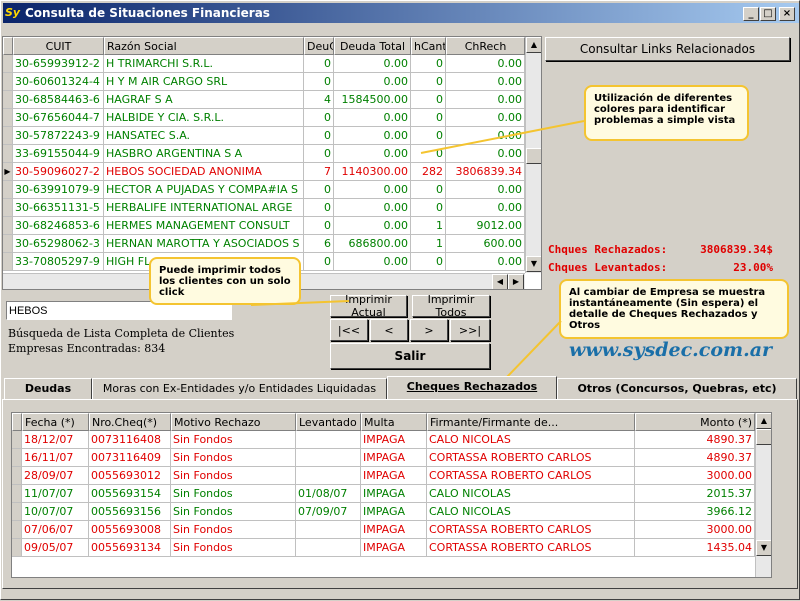 The height and width of the screenshot is (601, 800). I want to click on cell-multa: IMPAGA, so click(394, 530).